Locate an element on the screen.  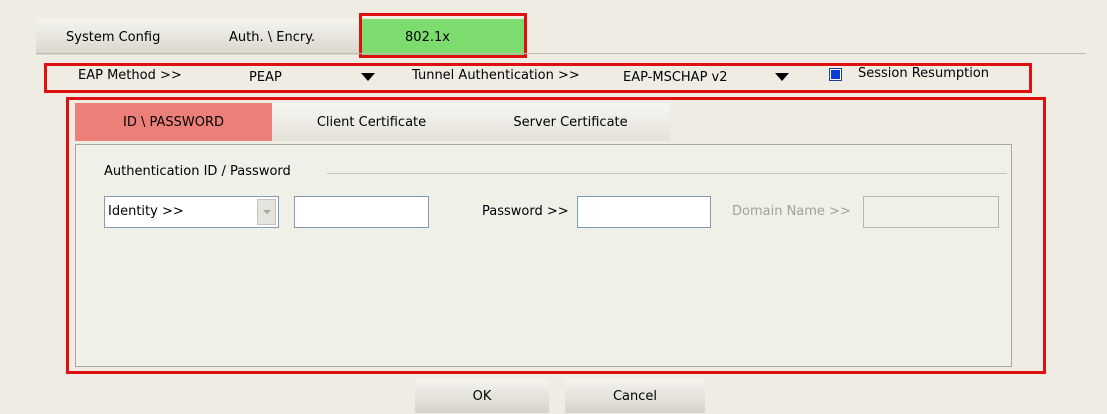
cancel-button-label: Cancel is located at coordinates (635, 396).